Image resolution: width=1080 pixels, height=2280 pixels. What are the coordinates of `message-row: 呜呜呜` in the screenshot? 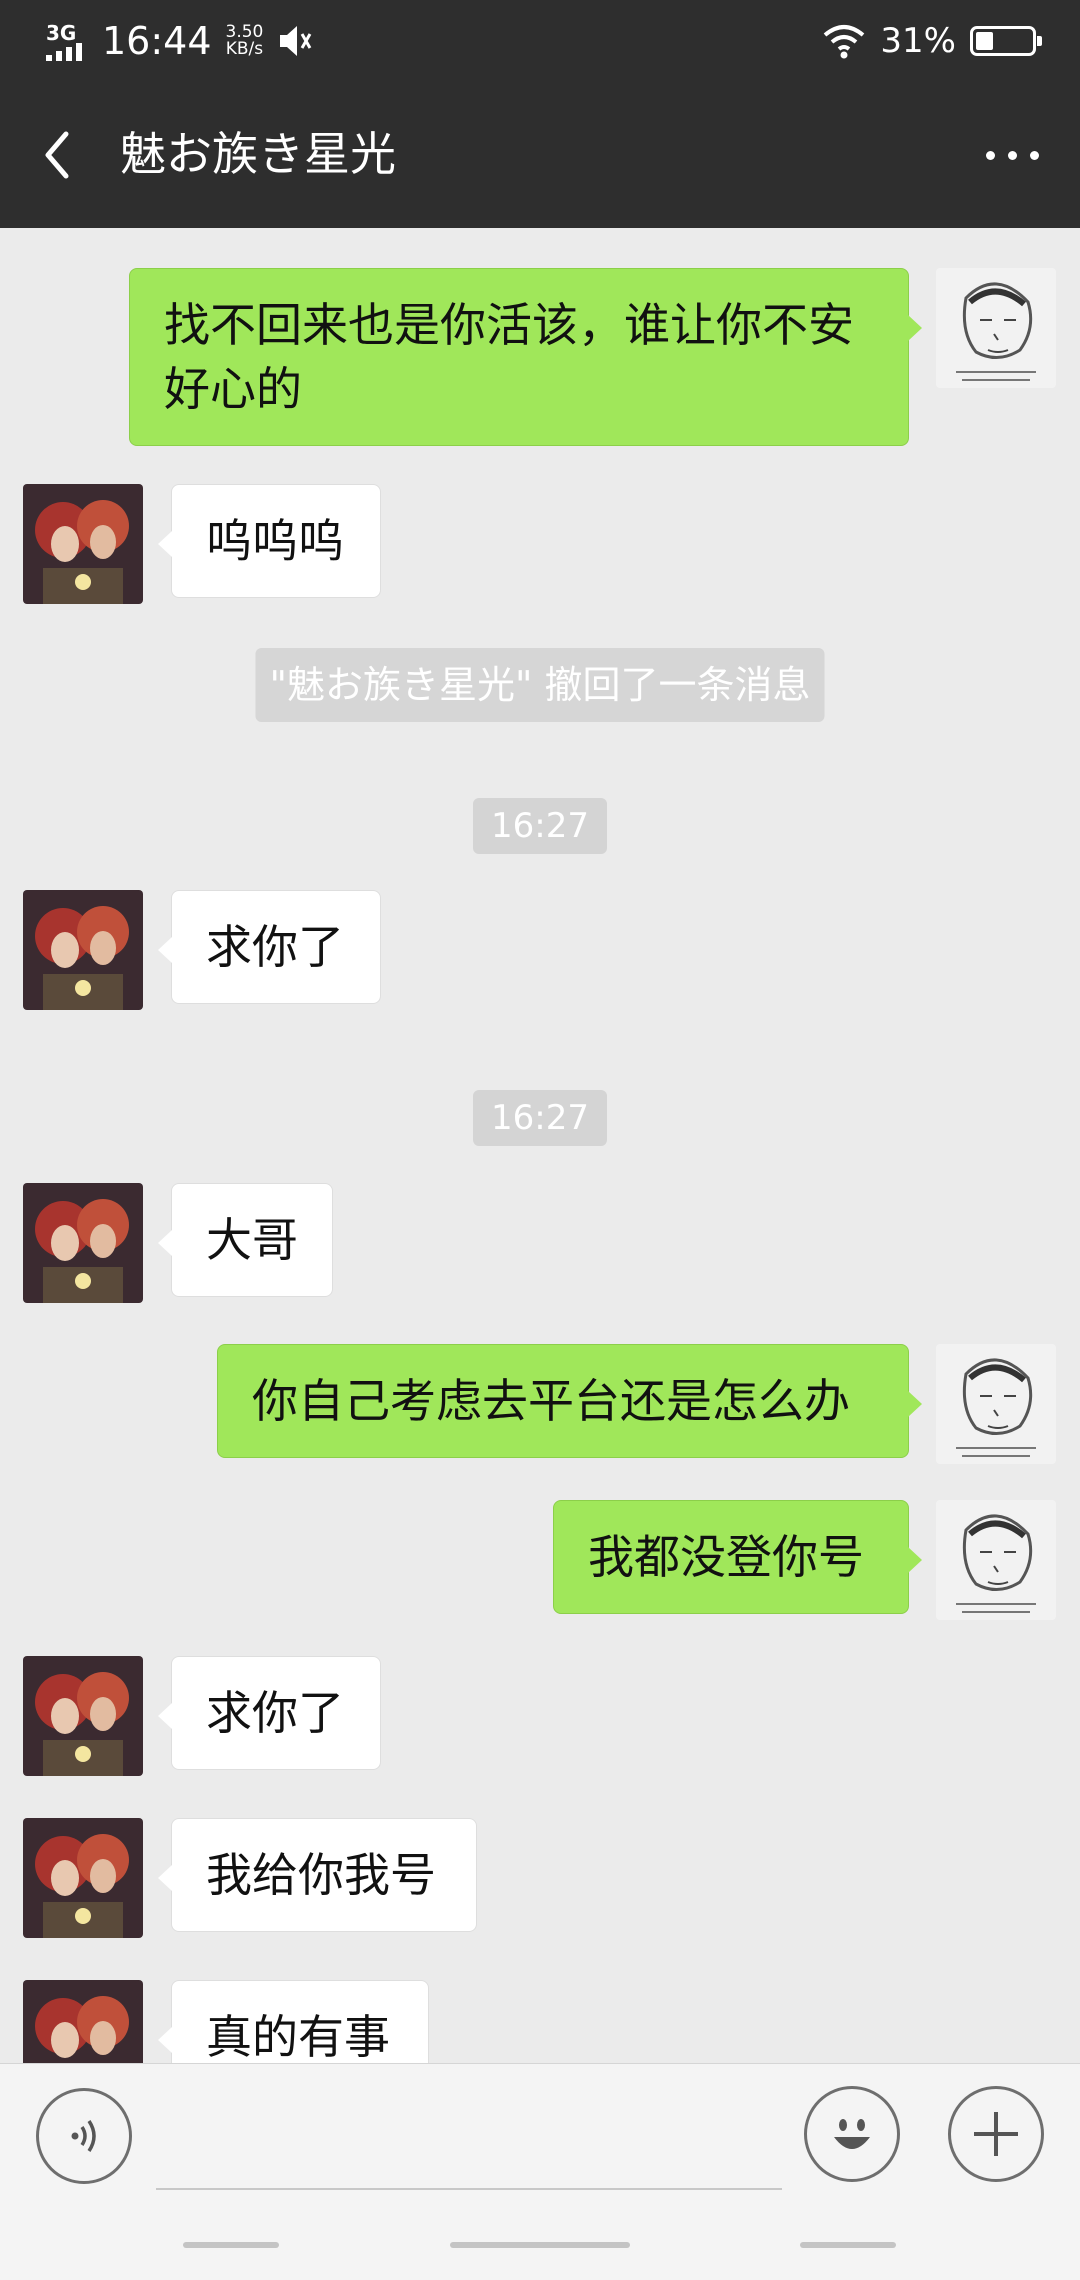 It's located at (540, 544).